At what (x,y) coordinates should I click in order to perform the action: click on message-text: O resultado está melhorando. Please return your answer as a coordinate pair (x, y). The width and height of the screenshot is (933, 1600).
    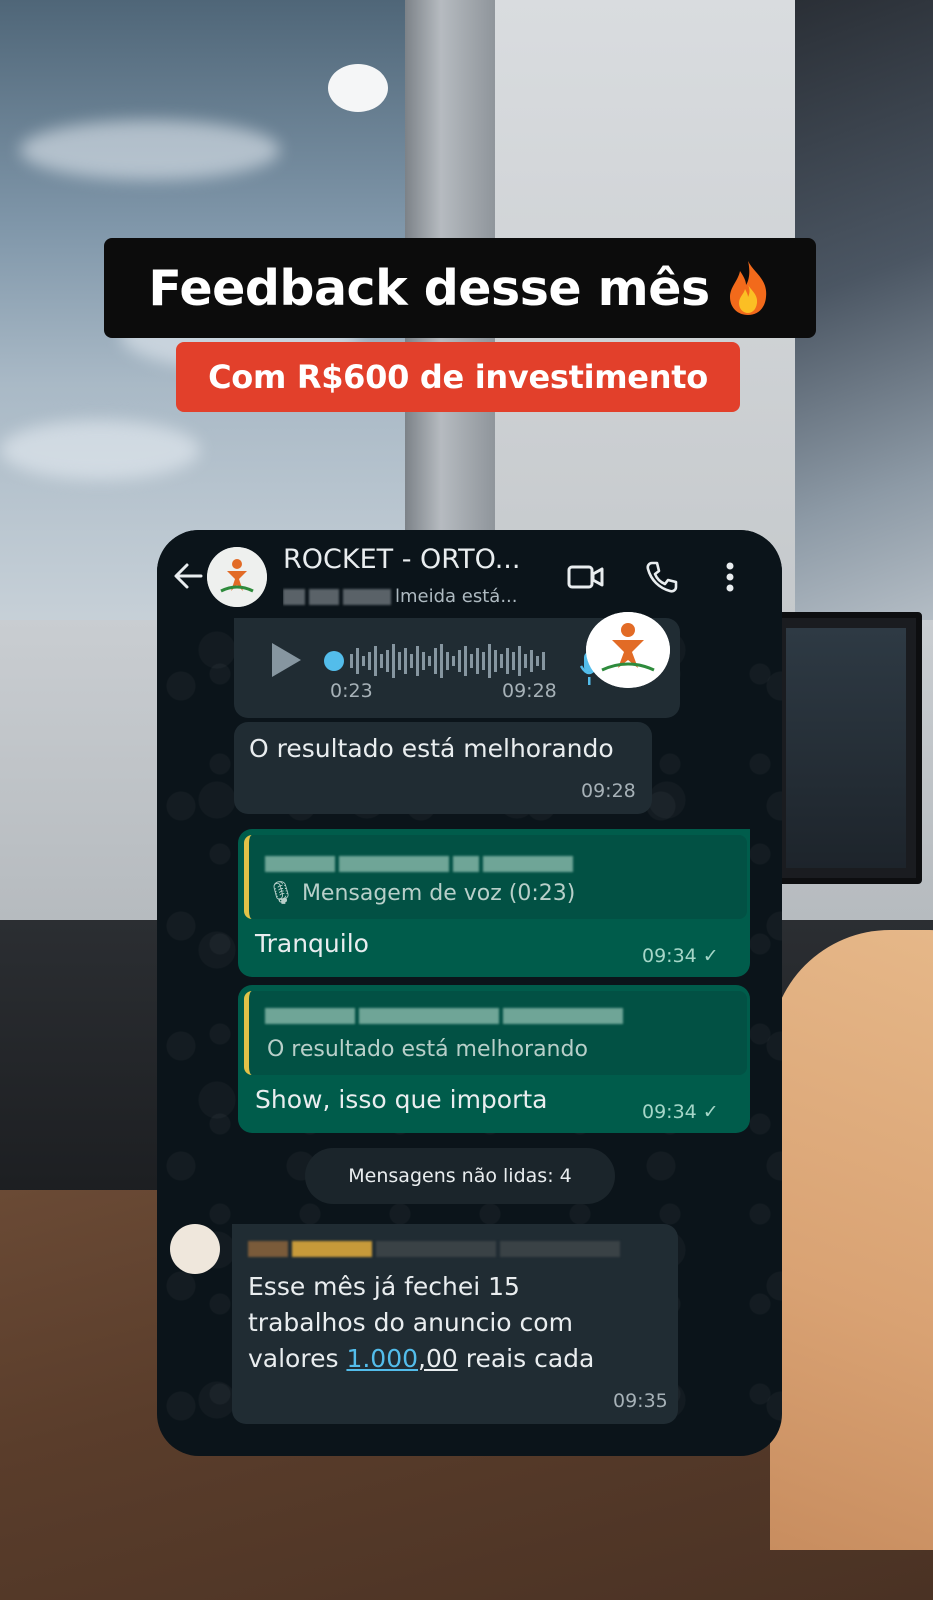
    Looking at the image, I should click on (431, 748).